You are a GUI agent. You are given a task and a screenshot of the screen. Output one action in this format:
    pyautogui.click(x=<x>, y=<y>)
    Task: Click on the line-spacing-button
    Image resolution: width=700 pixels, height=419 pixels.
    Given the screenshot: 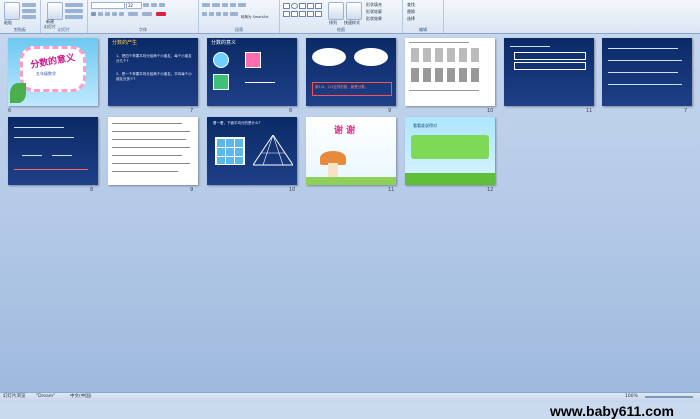 What is the action you would take?
    pyautogui.click(x=242, y=5)
    